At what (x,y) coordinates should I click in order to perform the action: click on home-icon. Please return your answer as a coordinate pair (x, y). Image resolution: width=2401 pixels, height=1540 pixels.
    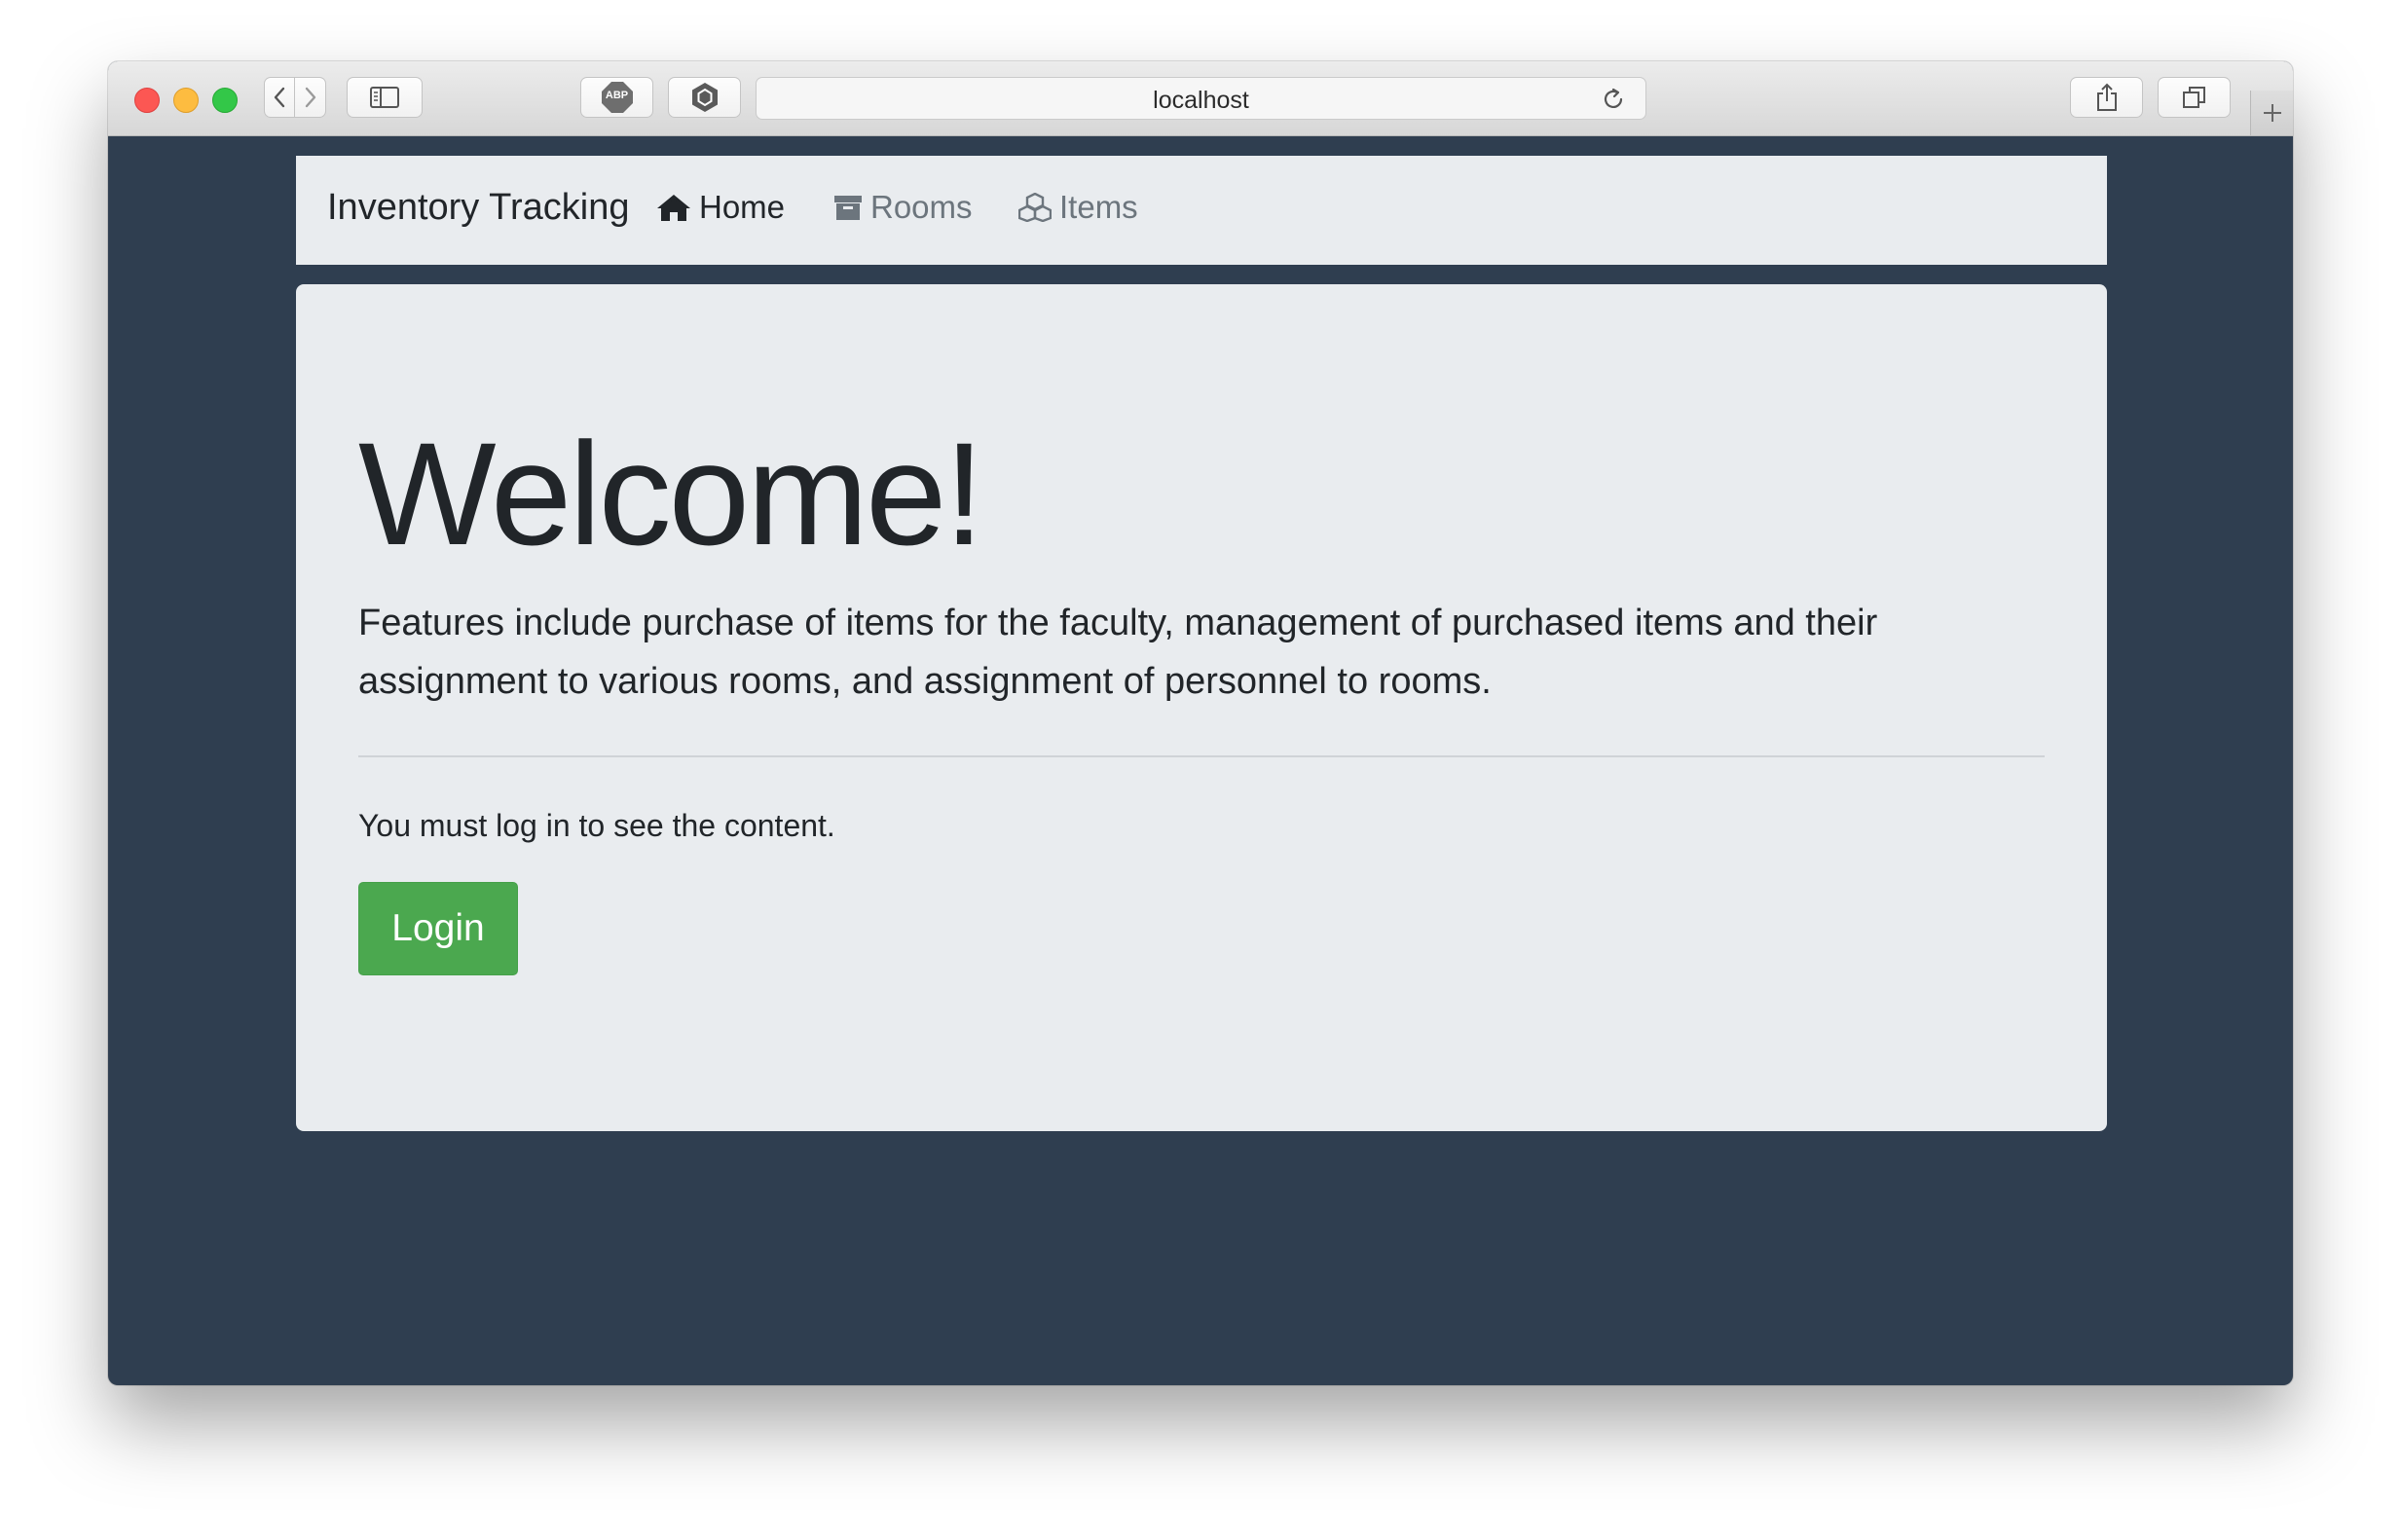
    Looking at the image, I should click on (673, 208).